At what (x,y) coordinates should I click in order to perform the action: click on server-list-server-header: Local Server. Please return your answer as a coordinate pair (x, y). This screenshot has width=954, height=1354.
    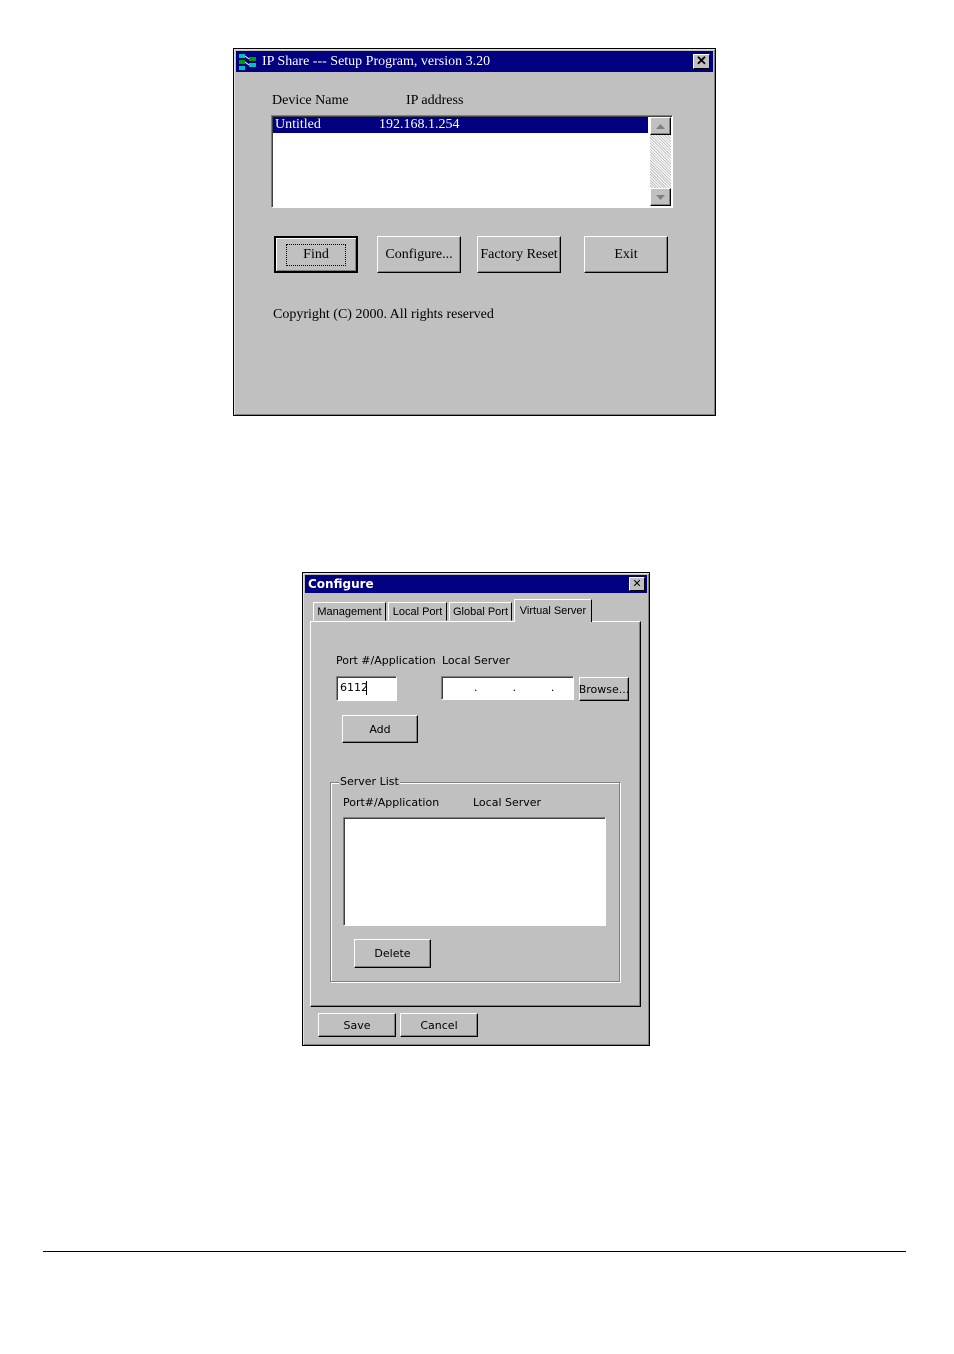
    Looking at the image, I should click on (507, 802).